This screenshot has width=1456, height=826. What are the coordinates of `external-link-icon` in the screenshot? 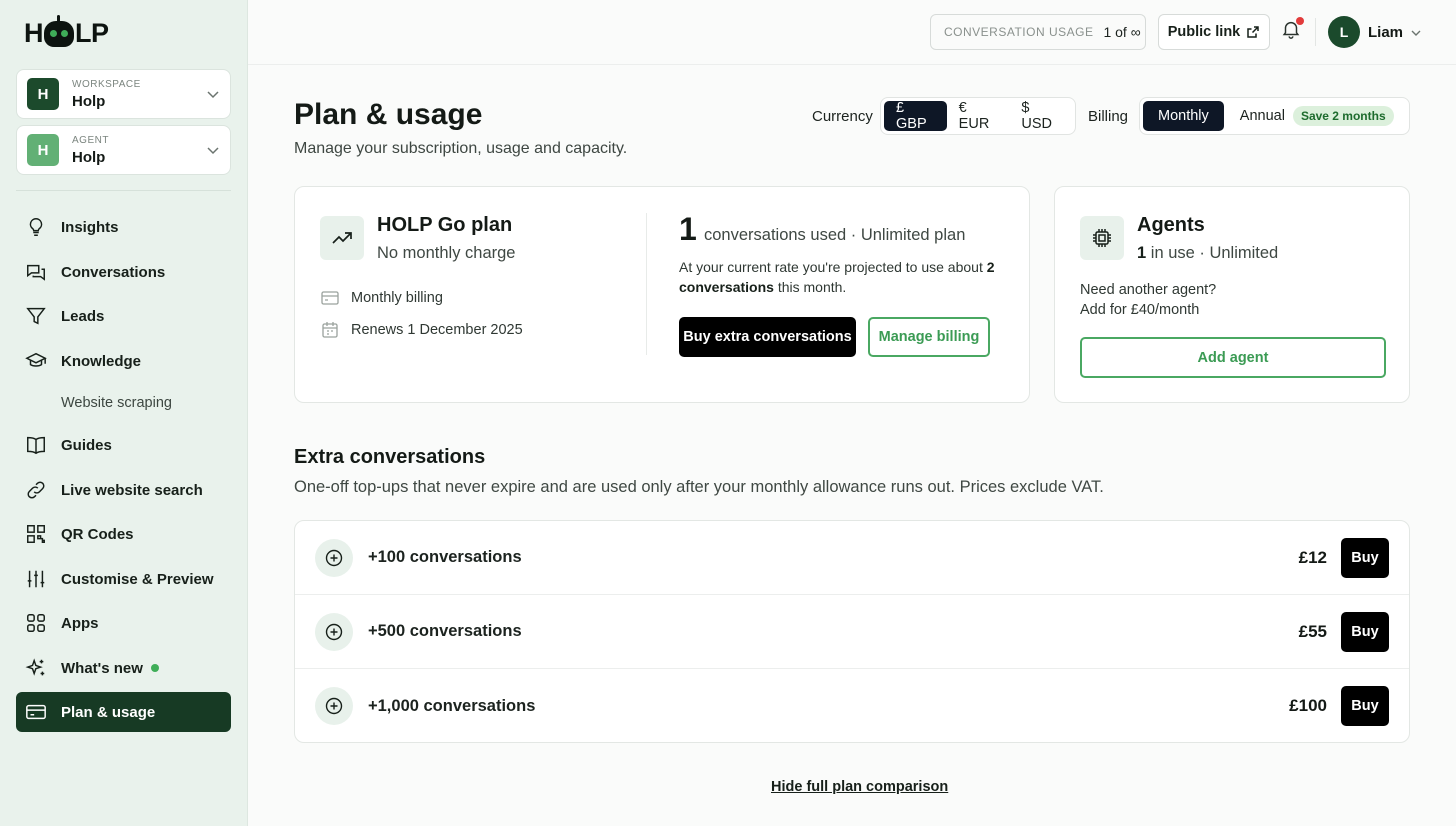 It's located at (1253, 32).